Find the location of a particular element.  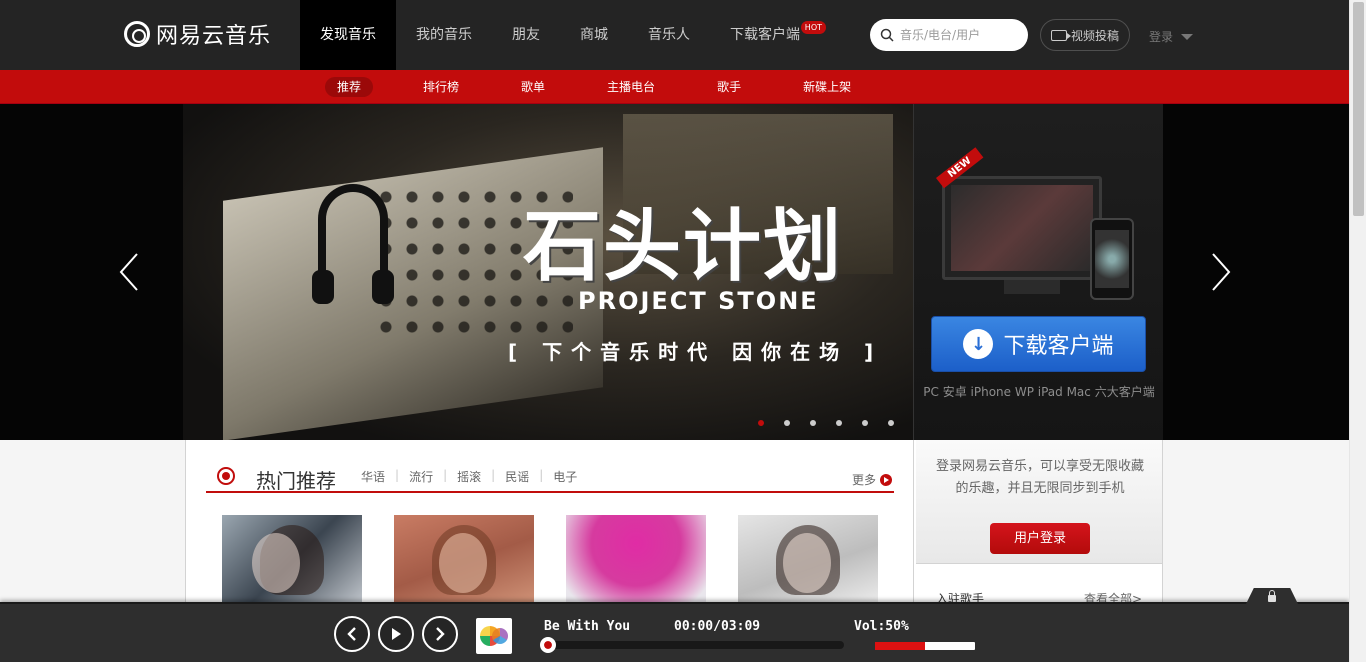

logo: 网易云音乐 is located at coordinates (197, 34).